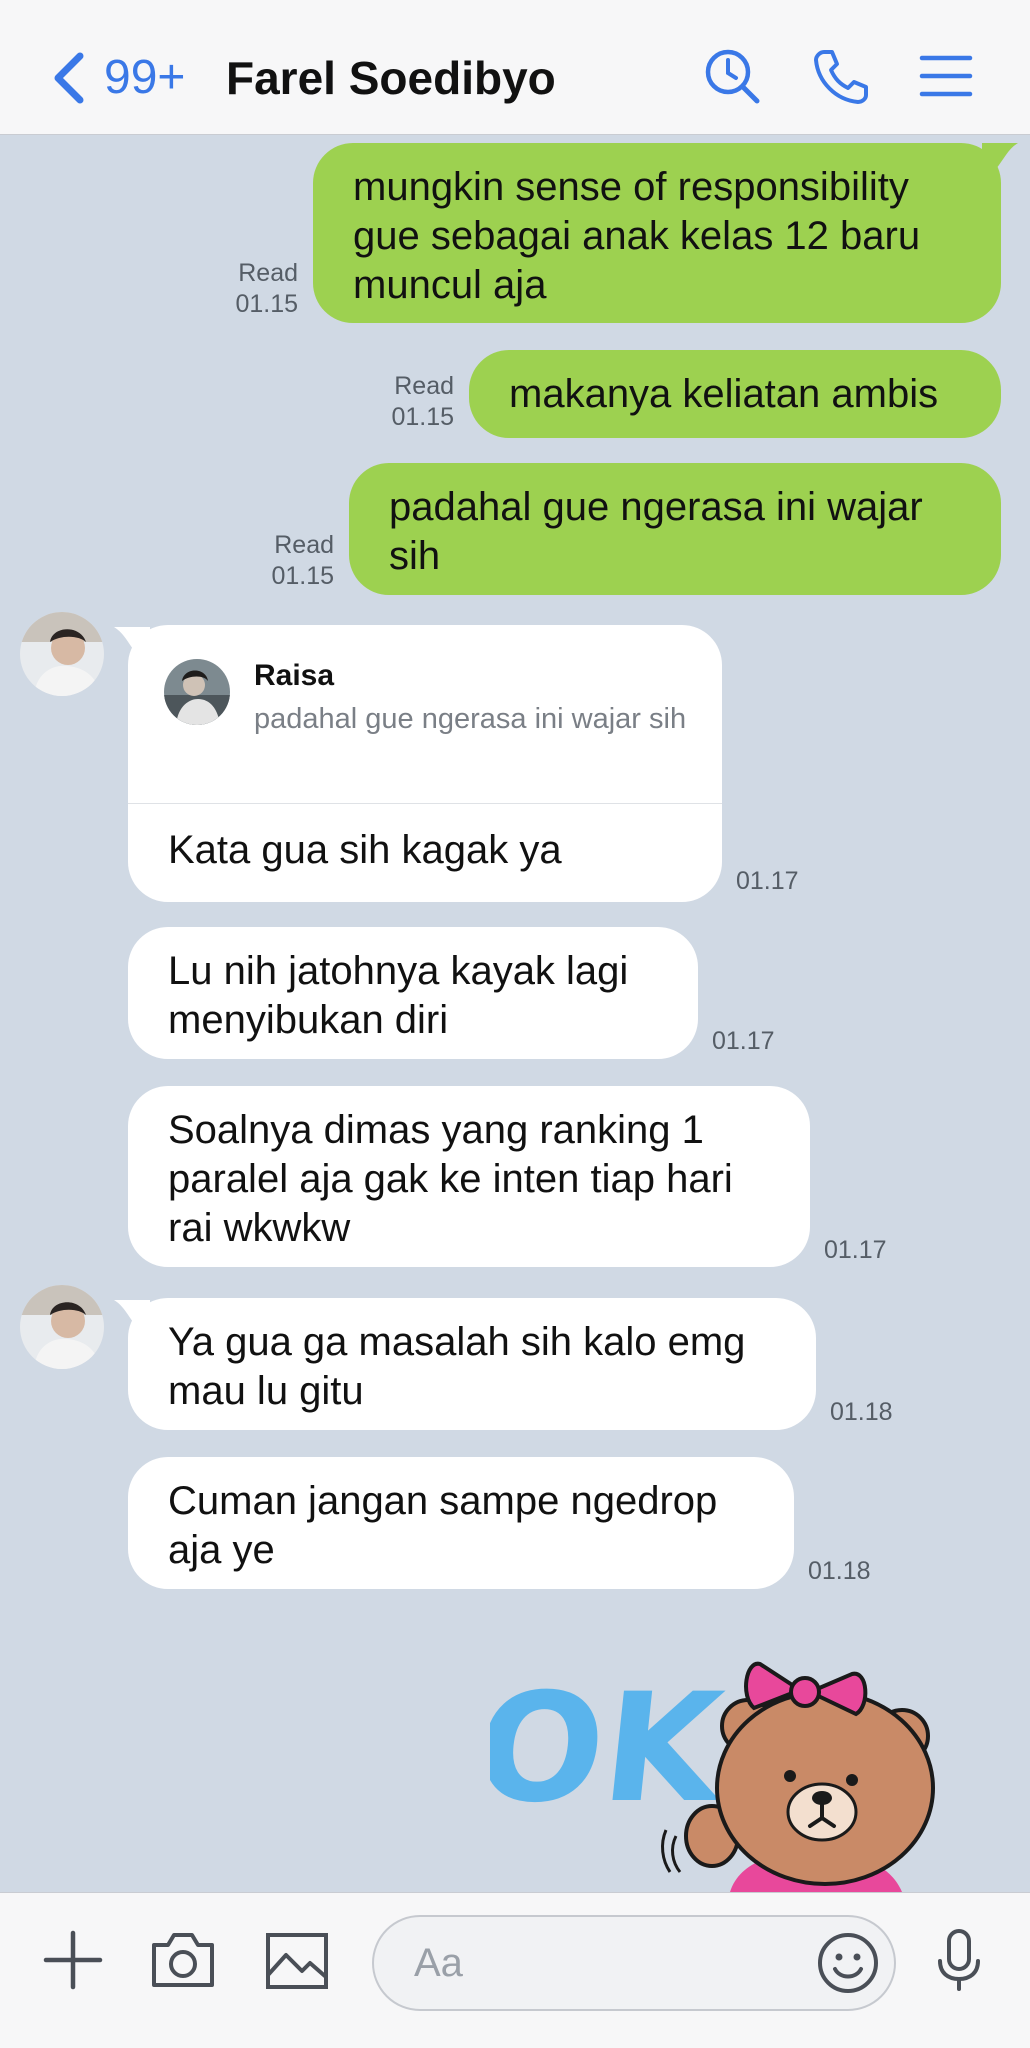  What do you see at coordinates (68, 78) in the screenshot?
I see `chevron-left-icon` at bounding box center [68, 78].